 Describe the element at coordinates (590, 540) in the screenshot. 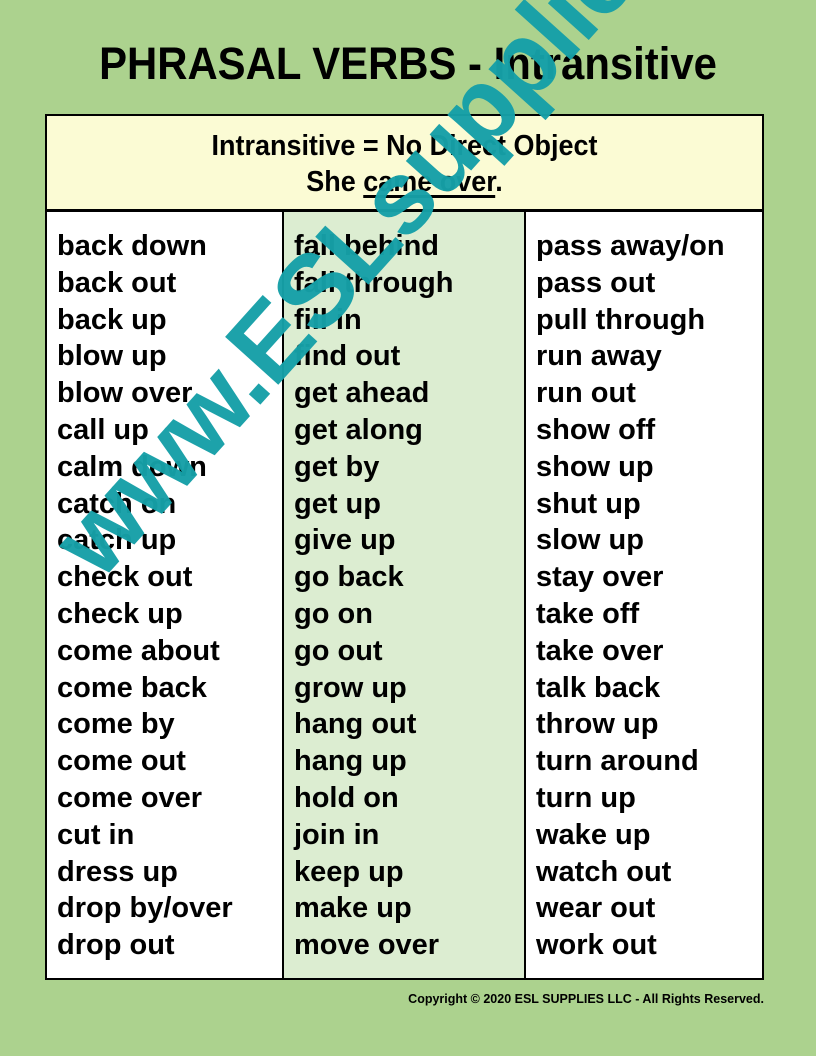

I see `verb-list-item: slow up` at that location.